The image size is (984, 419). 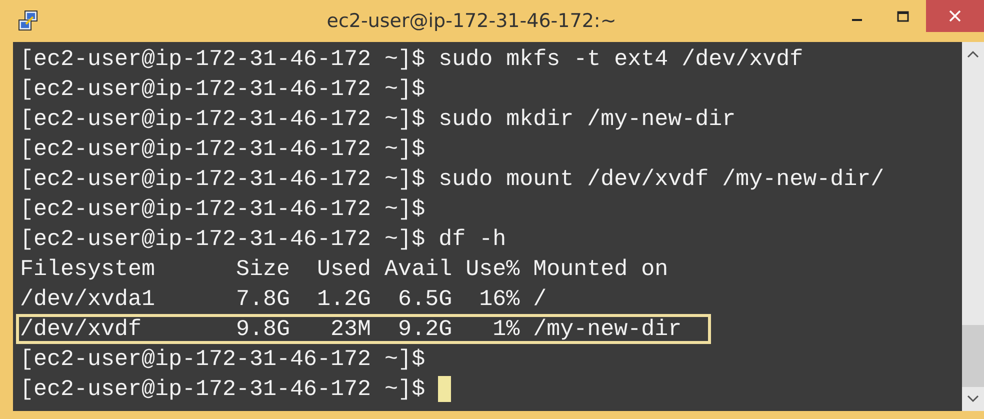 I want to click on close-button, so click(x=955, y=16).